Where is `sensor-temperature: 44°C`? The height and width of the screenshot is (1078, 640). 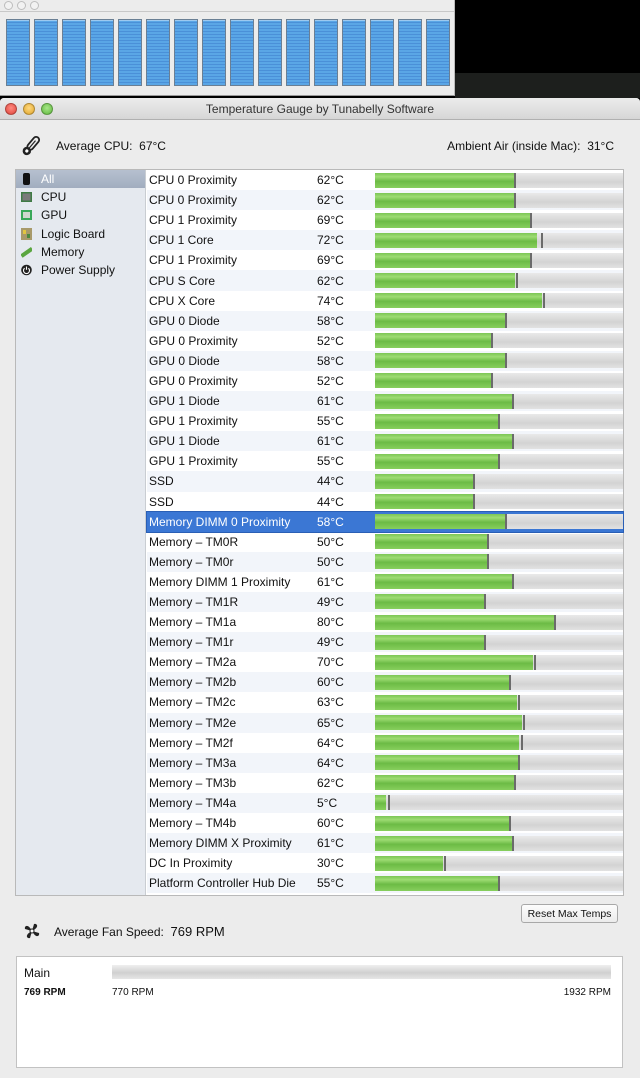 sensor-temperature: 44°C is located at coordinates (330, 501).